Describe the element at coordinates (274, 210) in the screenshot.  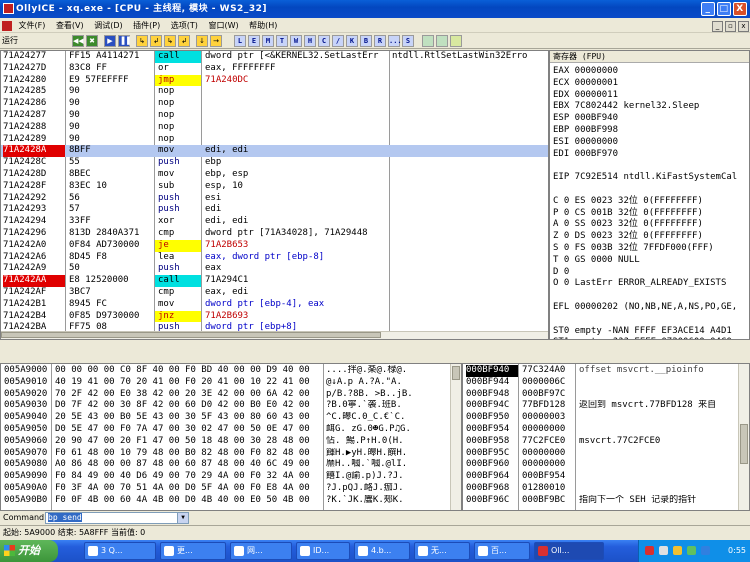
I see `disasm-row: 71A24293 57 push edi` at that location.